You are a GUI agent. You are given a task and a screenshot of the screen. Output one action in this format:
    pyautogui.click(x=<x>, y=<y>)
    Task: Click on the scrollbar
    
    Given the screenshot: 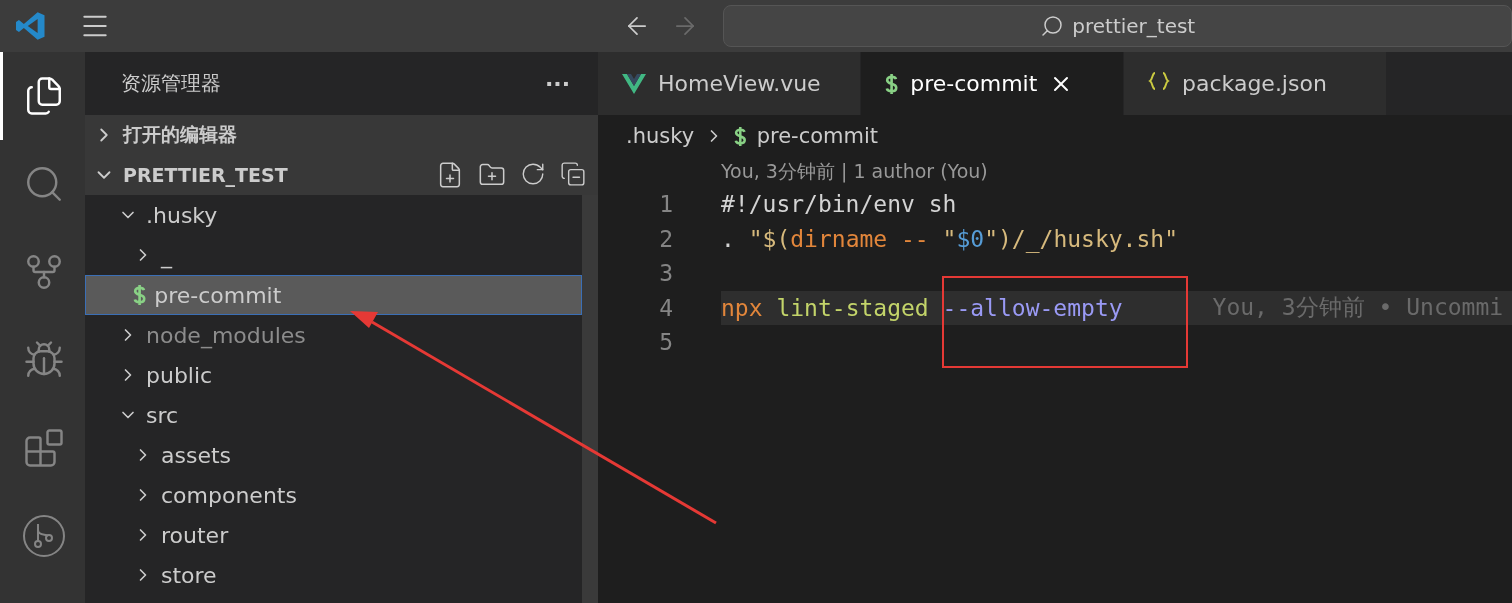 What is the action you would take?
    pyautogui.click(x=590, y=399)
    